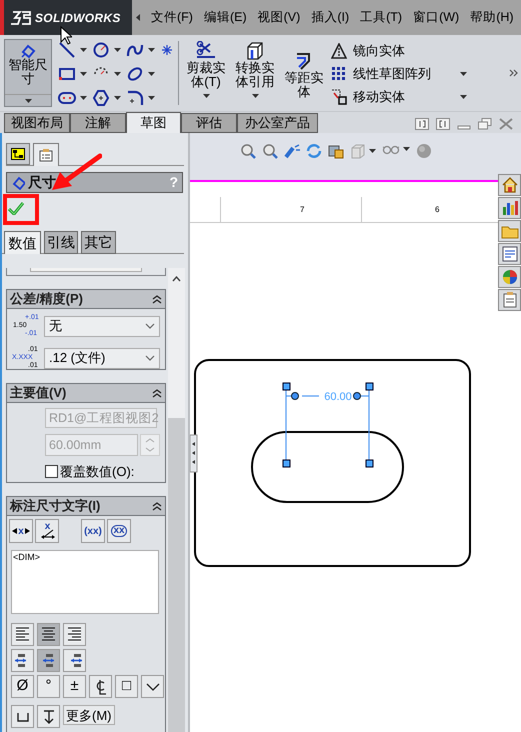 The width and height of the screenshot is (521, 732). Describe the element at coordinates (46, 154) in the screenshot. I see `property-tab` at that location.